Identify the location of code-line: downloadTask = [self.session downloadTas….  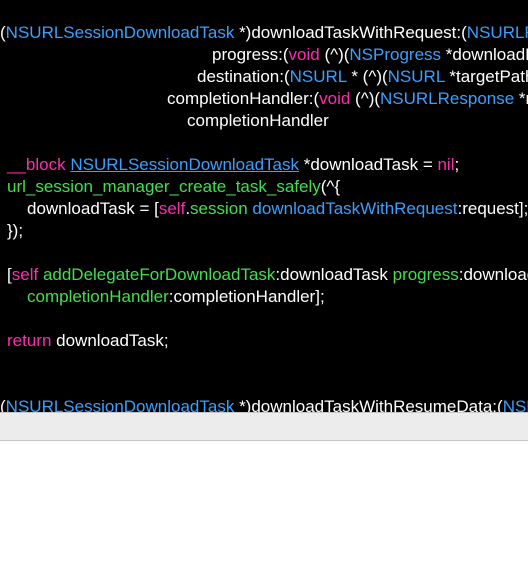
(277, 209).